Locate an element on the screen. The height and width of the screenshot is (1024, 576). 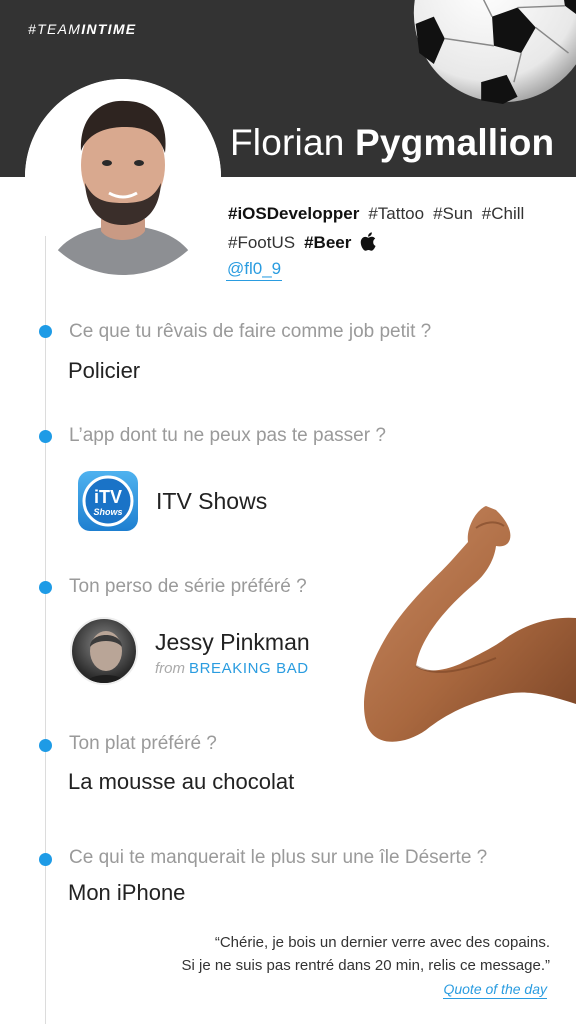
from-label: from is located at coordinates (170, 668).